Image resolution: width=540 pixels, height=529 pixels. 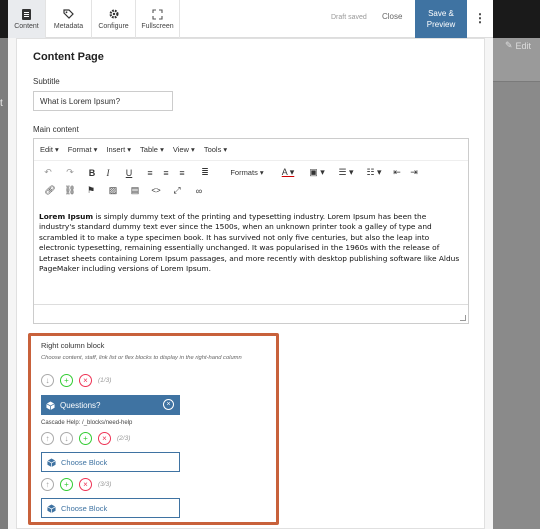 I want to click on tab-configure: Configure, so click(x=114, y=19).